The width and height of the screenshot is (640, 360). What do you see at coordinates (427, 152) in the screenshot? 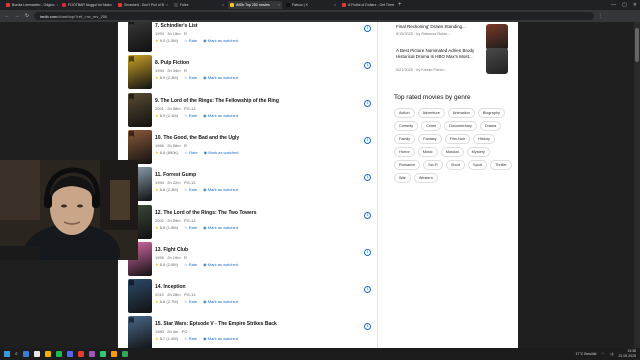
I see `genre-chip: Music` at bounding box center [427, 152].